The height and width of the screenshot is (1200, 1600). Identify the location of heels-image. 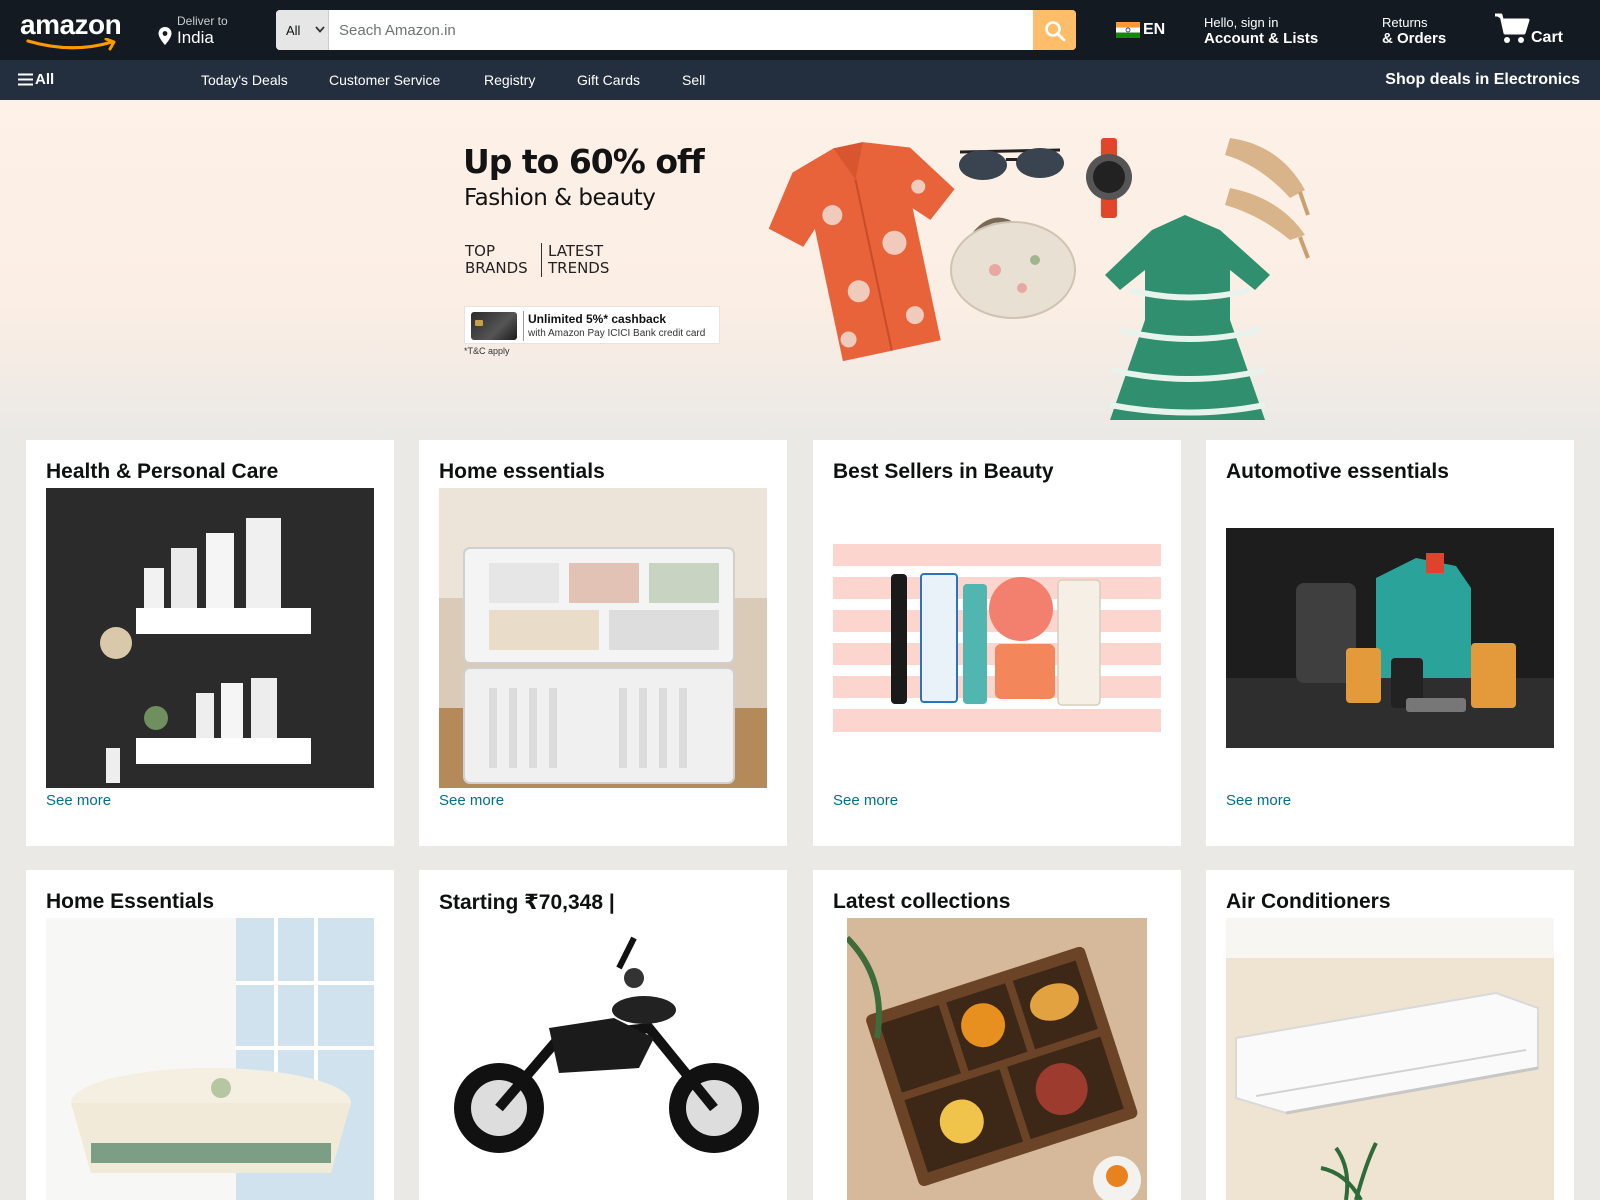
(1267, 198).